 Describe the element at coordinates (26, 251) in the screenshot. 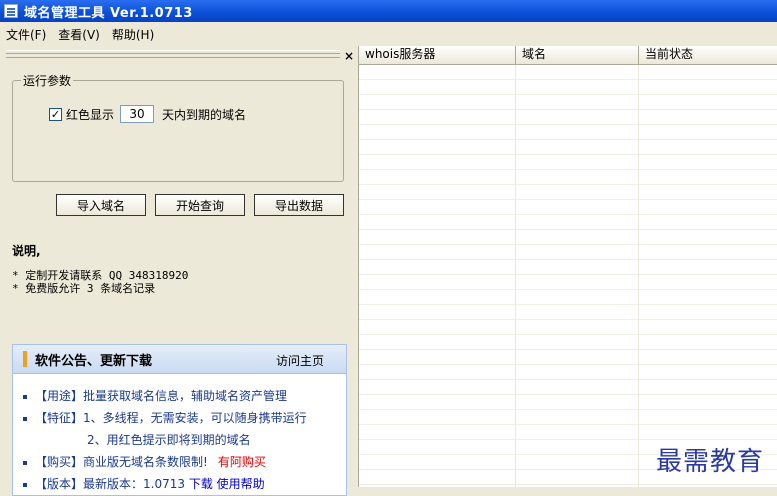

I see `description-title: 说明,` at that location.